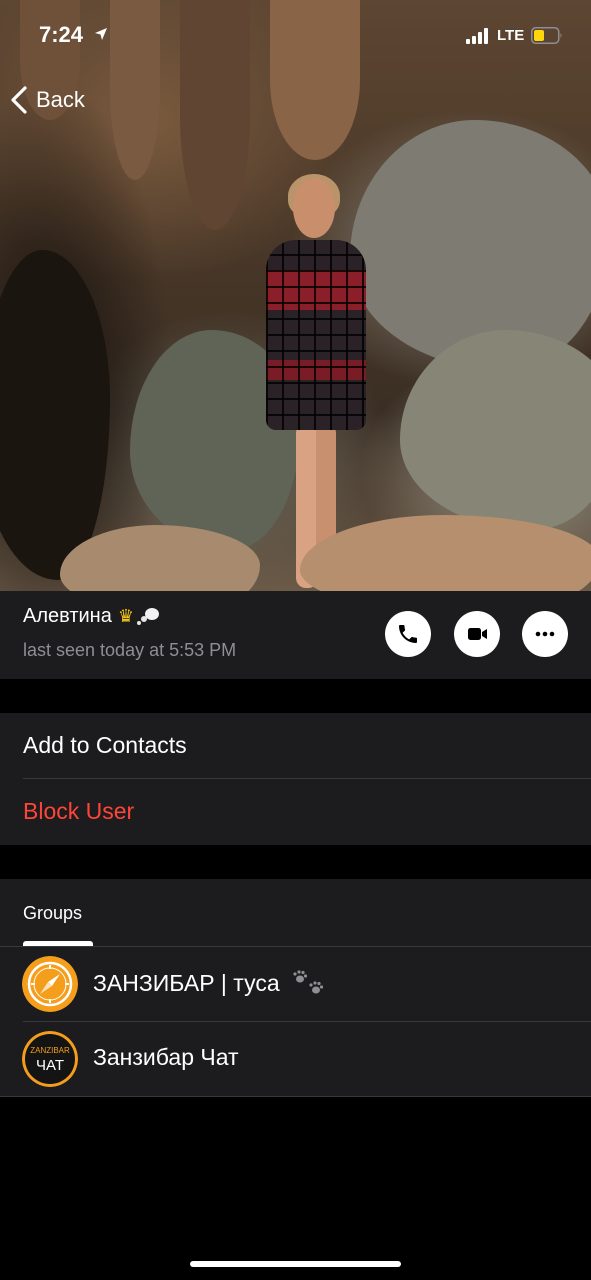 The height and width of the screenshot is (1280, 591). Describe the element at coordinates (546, 35) in the screenshot. I see `battery-icon` at that location.